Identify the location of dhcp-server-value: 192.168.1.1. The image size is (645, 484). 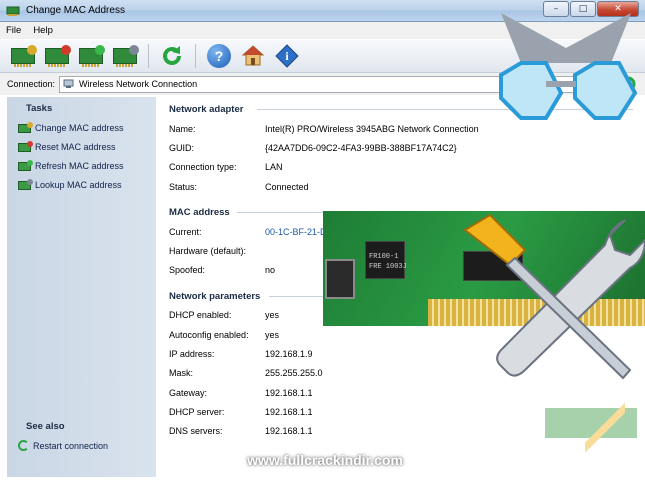
(289, 412).